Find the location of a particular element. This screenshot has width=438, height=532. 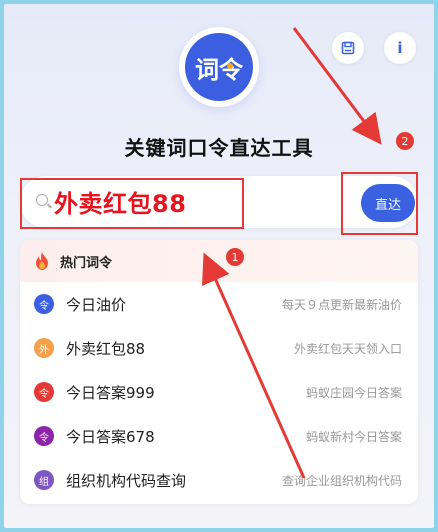

keyword-badge-icon: 组 is located at coordinates (44, 480).